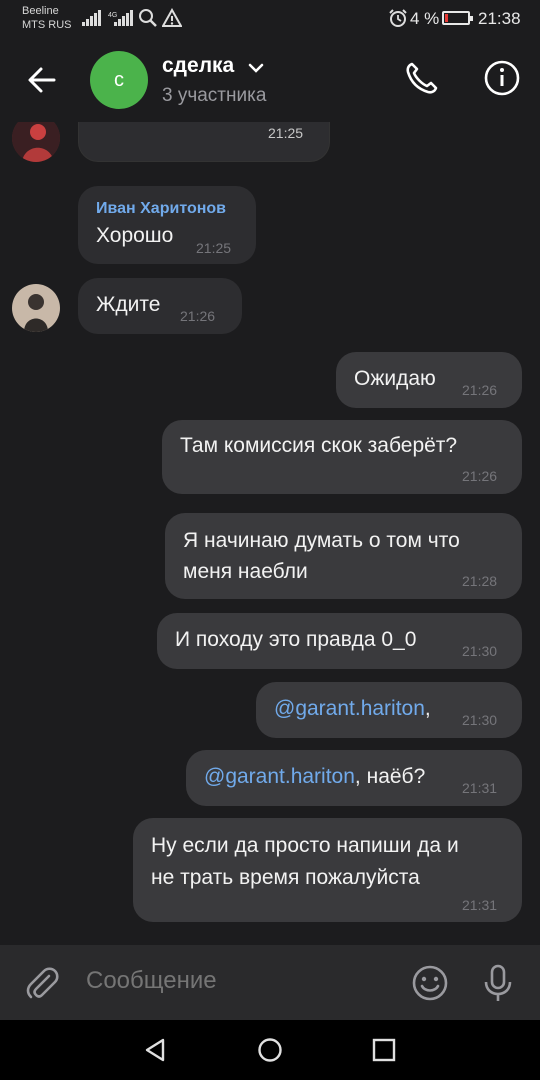  What do you see at coordinates (161, 209) in the screenshot?
I see `message-sender: Иван Харитонов` at bounding box center [161, 209].